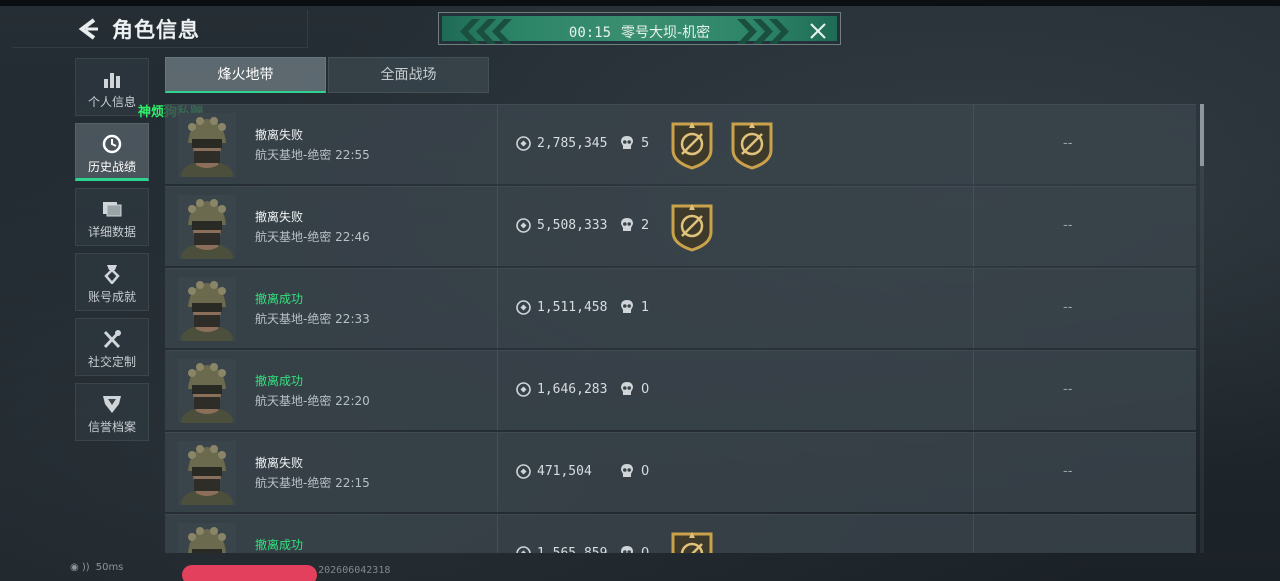 This screenshot has width=1280, height=581. I want to click on match-row: 撤离失败 航天基地-绝密 22:46 5,508,333 2 --, so click(680, 228).